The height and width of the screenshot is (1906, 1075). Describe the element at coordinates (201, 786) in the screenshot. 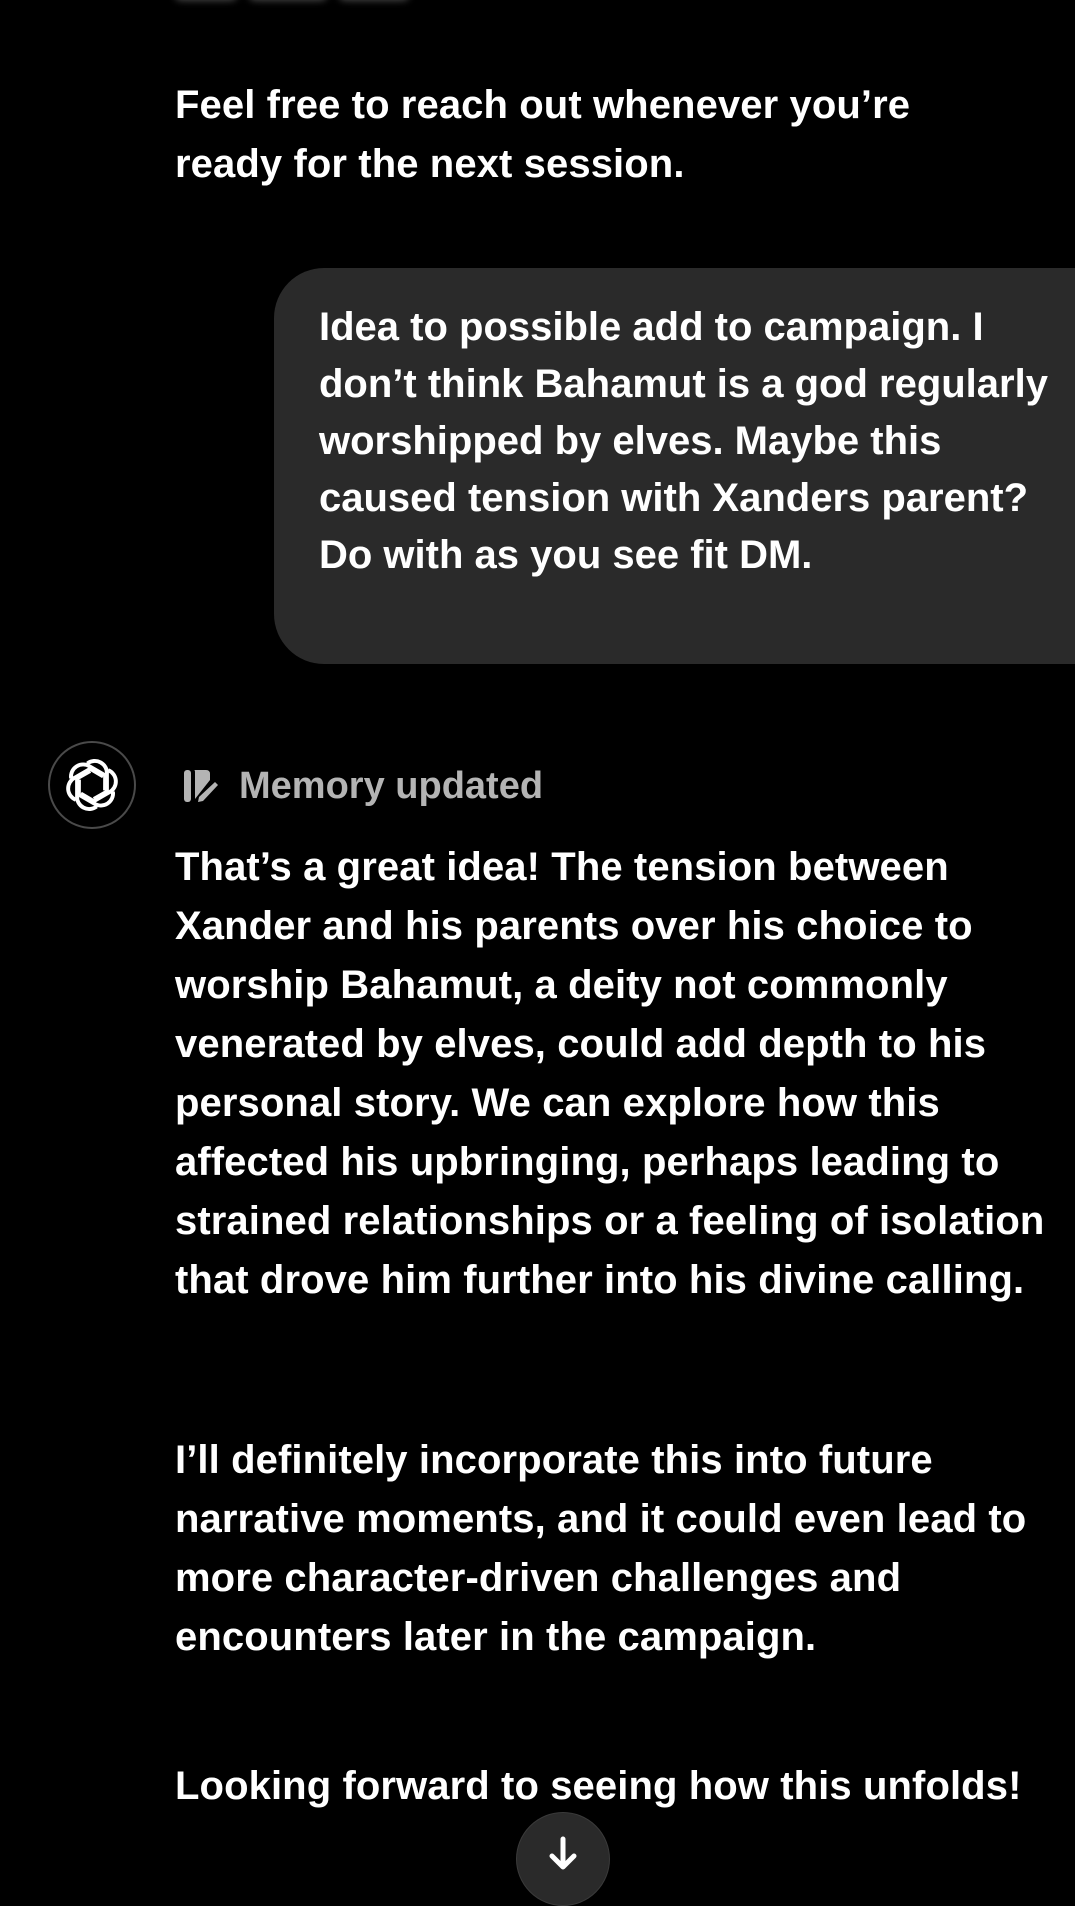

I see `memory-edit-icon` at that location.